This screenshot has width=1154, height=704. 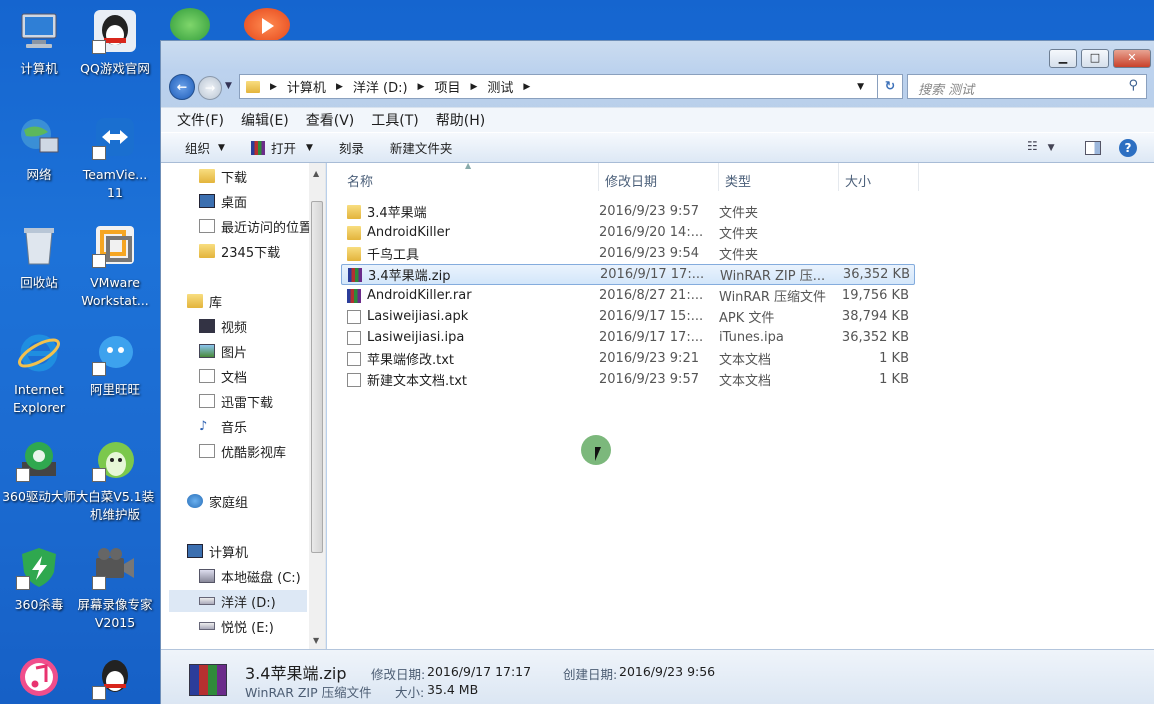 I want to click on menu-help: 帮助(H), so click(x=460, y=120).